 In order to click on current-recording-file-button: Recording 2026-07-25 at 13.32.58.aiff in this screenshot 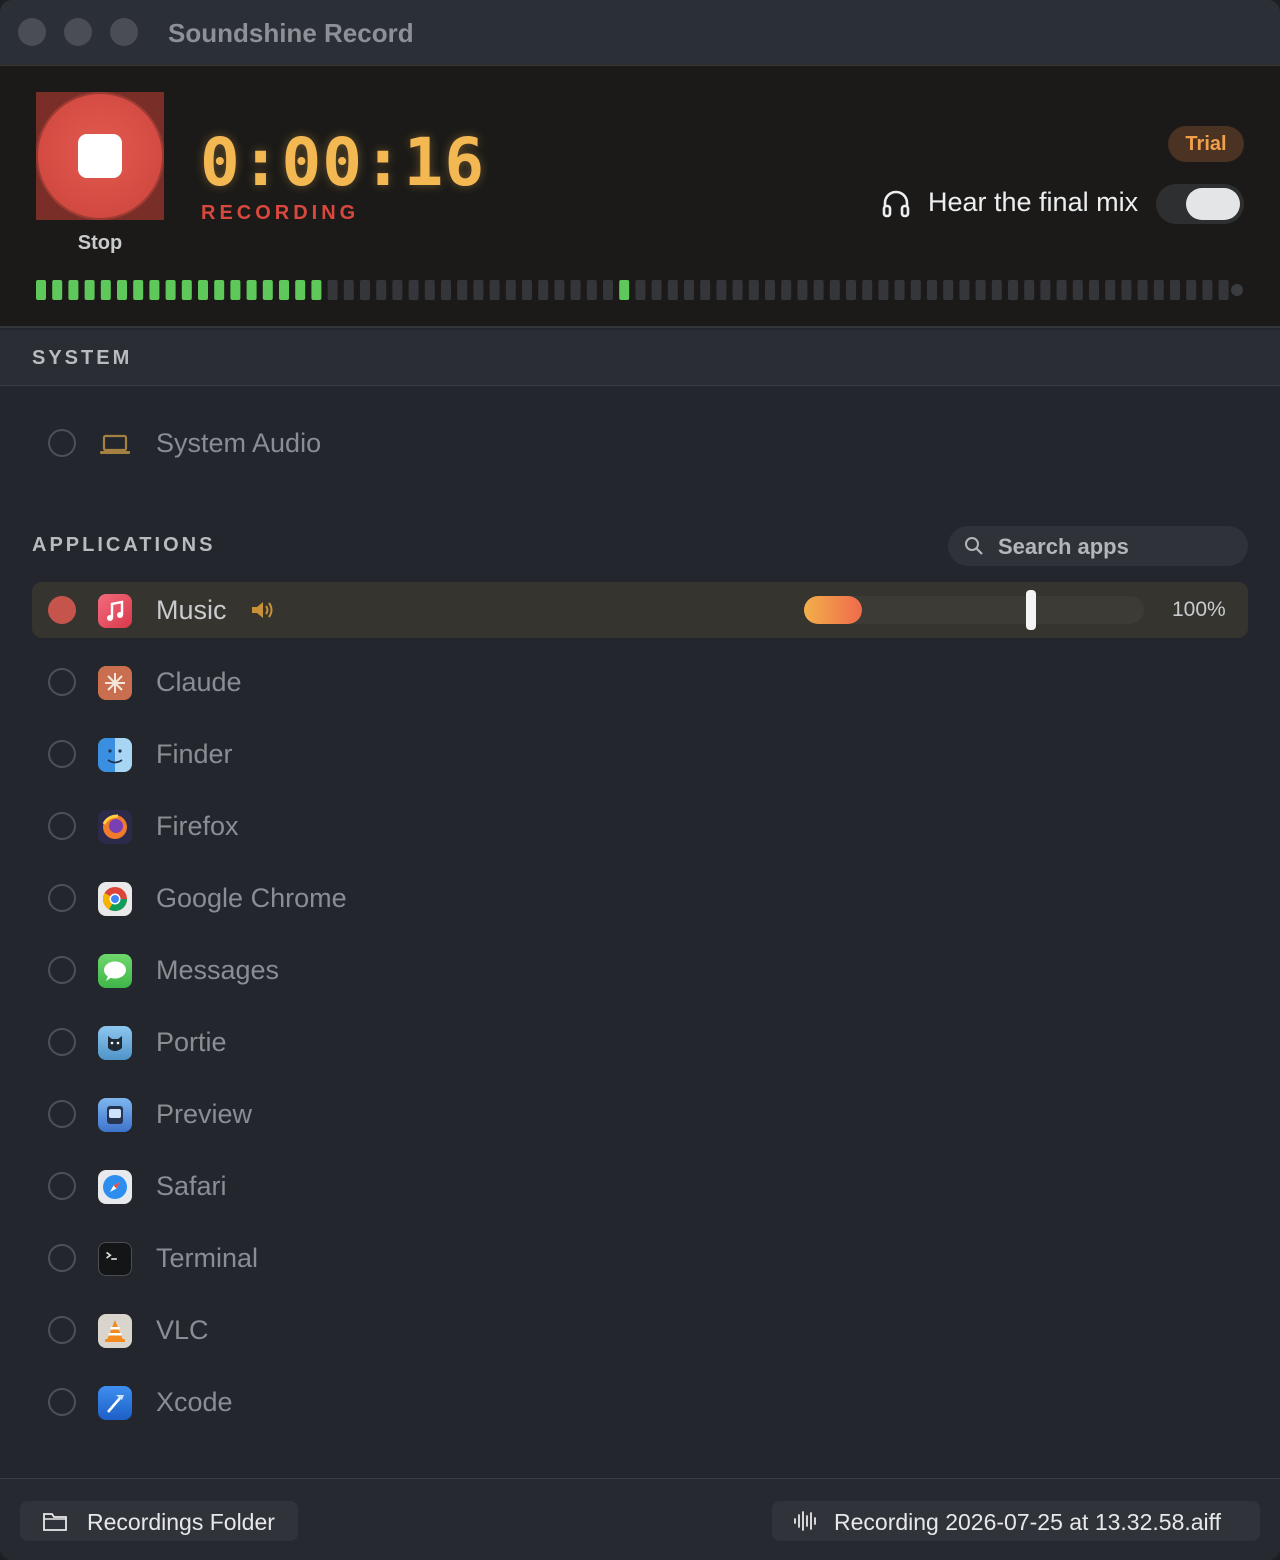, I will do `click(1016, 1521)`.